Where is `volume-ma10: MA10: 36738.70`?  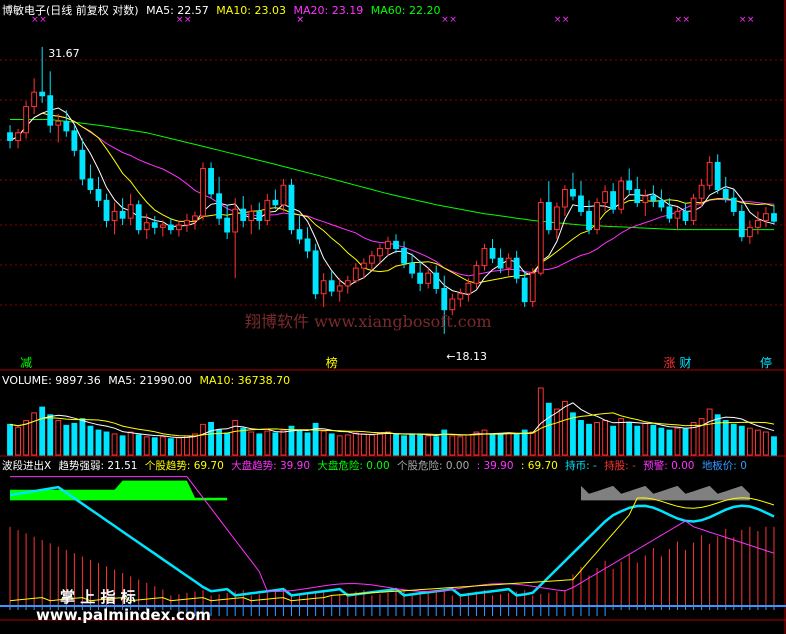 volume-ma10: MA10: 36738.70 is located at coordinates (245, 380).